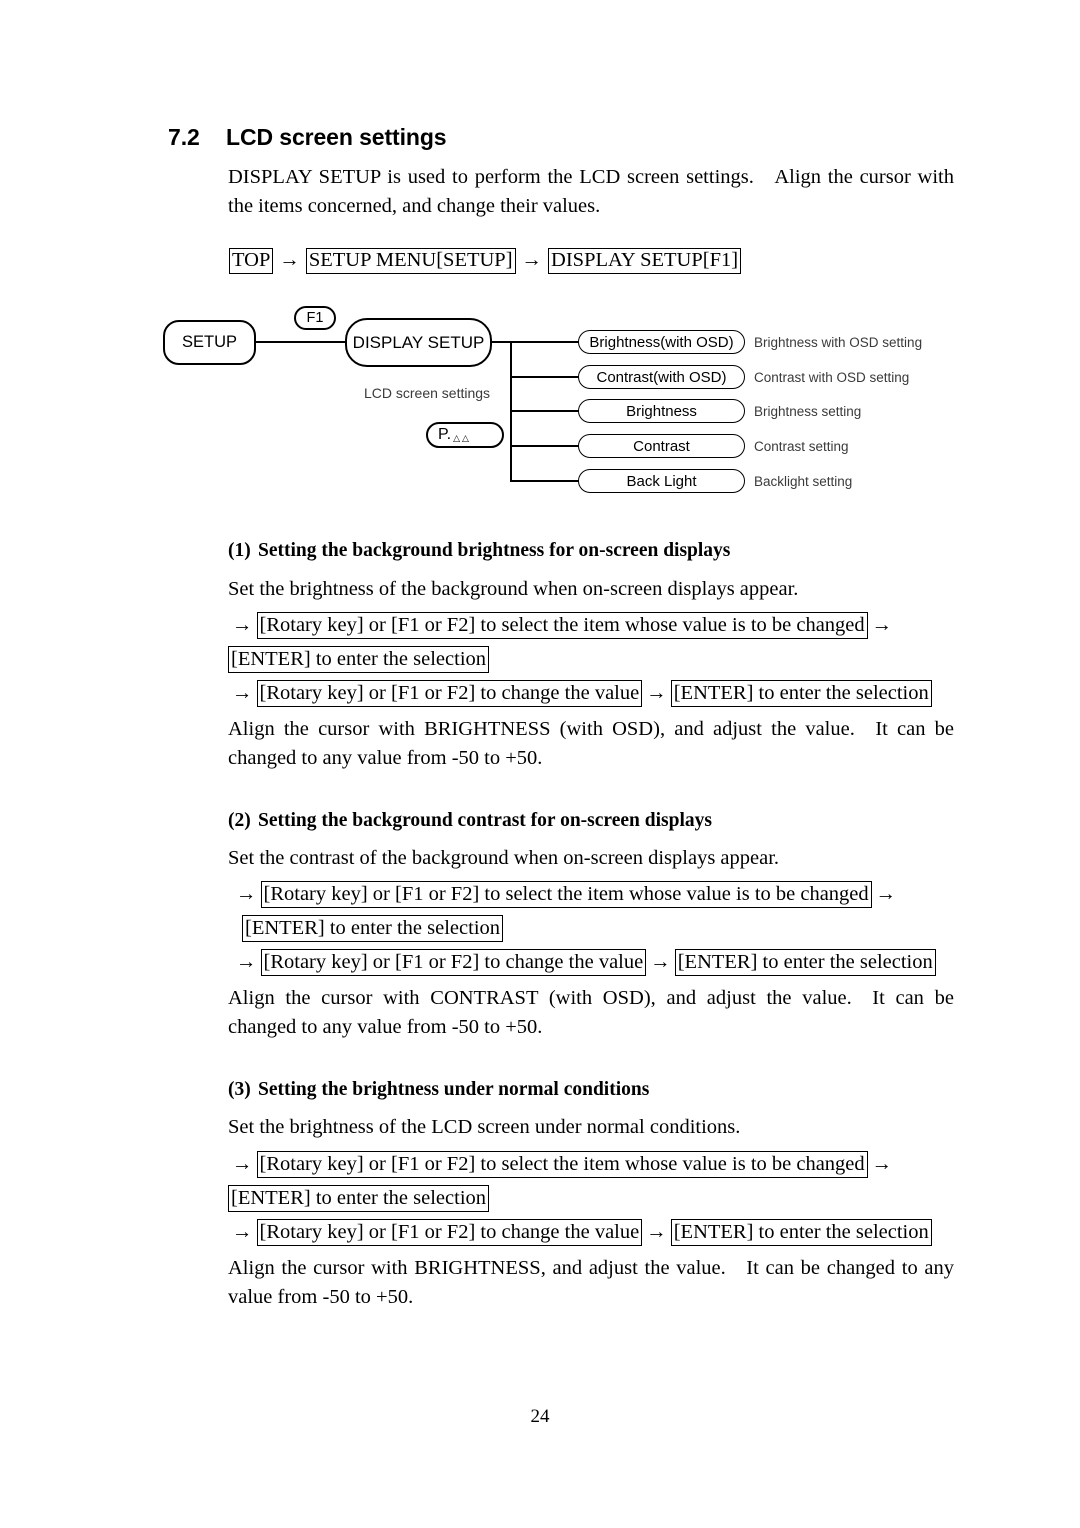 The height and width of the screenshot is (1528, 1080). What do you see at coordinates (251, 261) in the screenshot?
I see `breadcrumb-item-top: TOP` at bounding box center [251, 261].